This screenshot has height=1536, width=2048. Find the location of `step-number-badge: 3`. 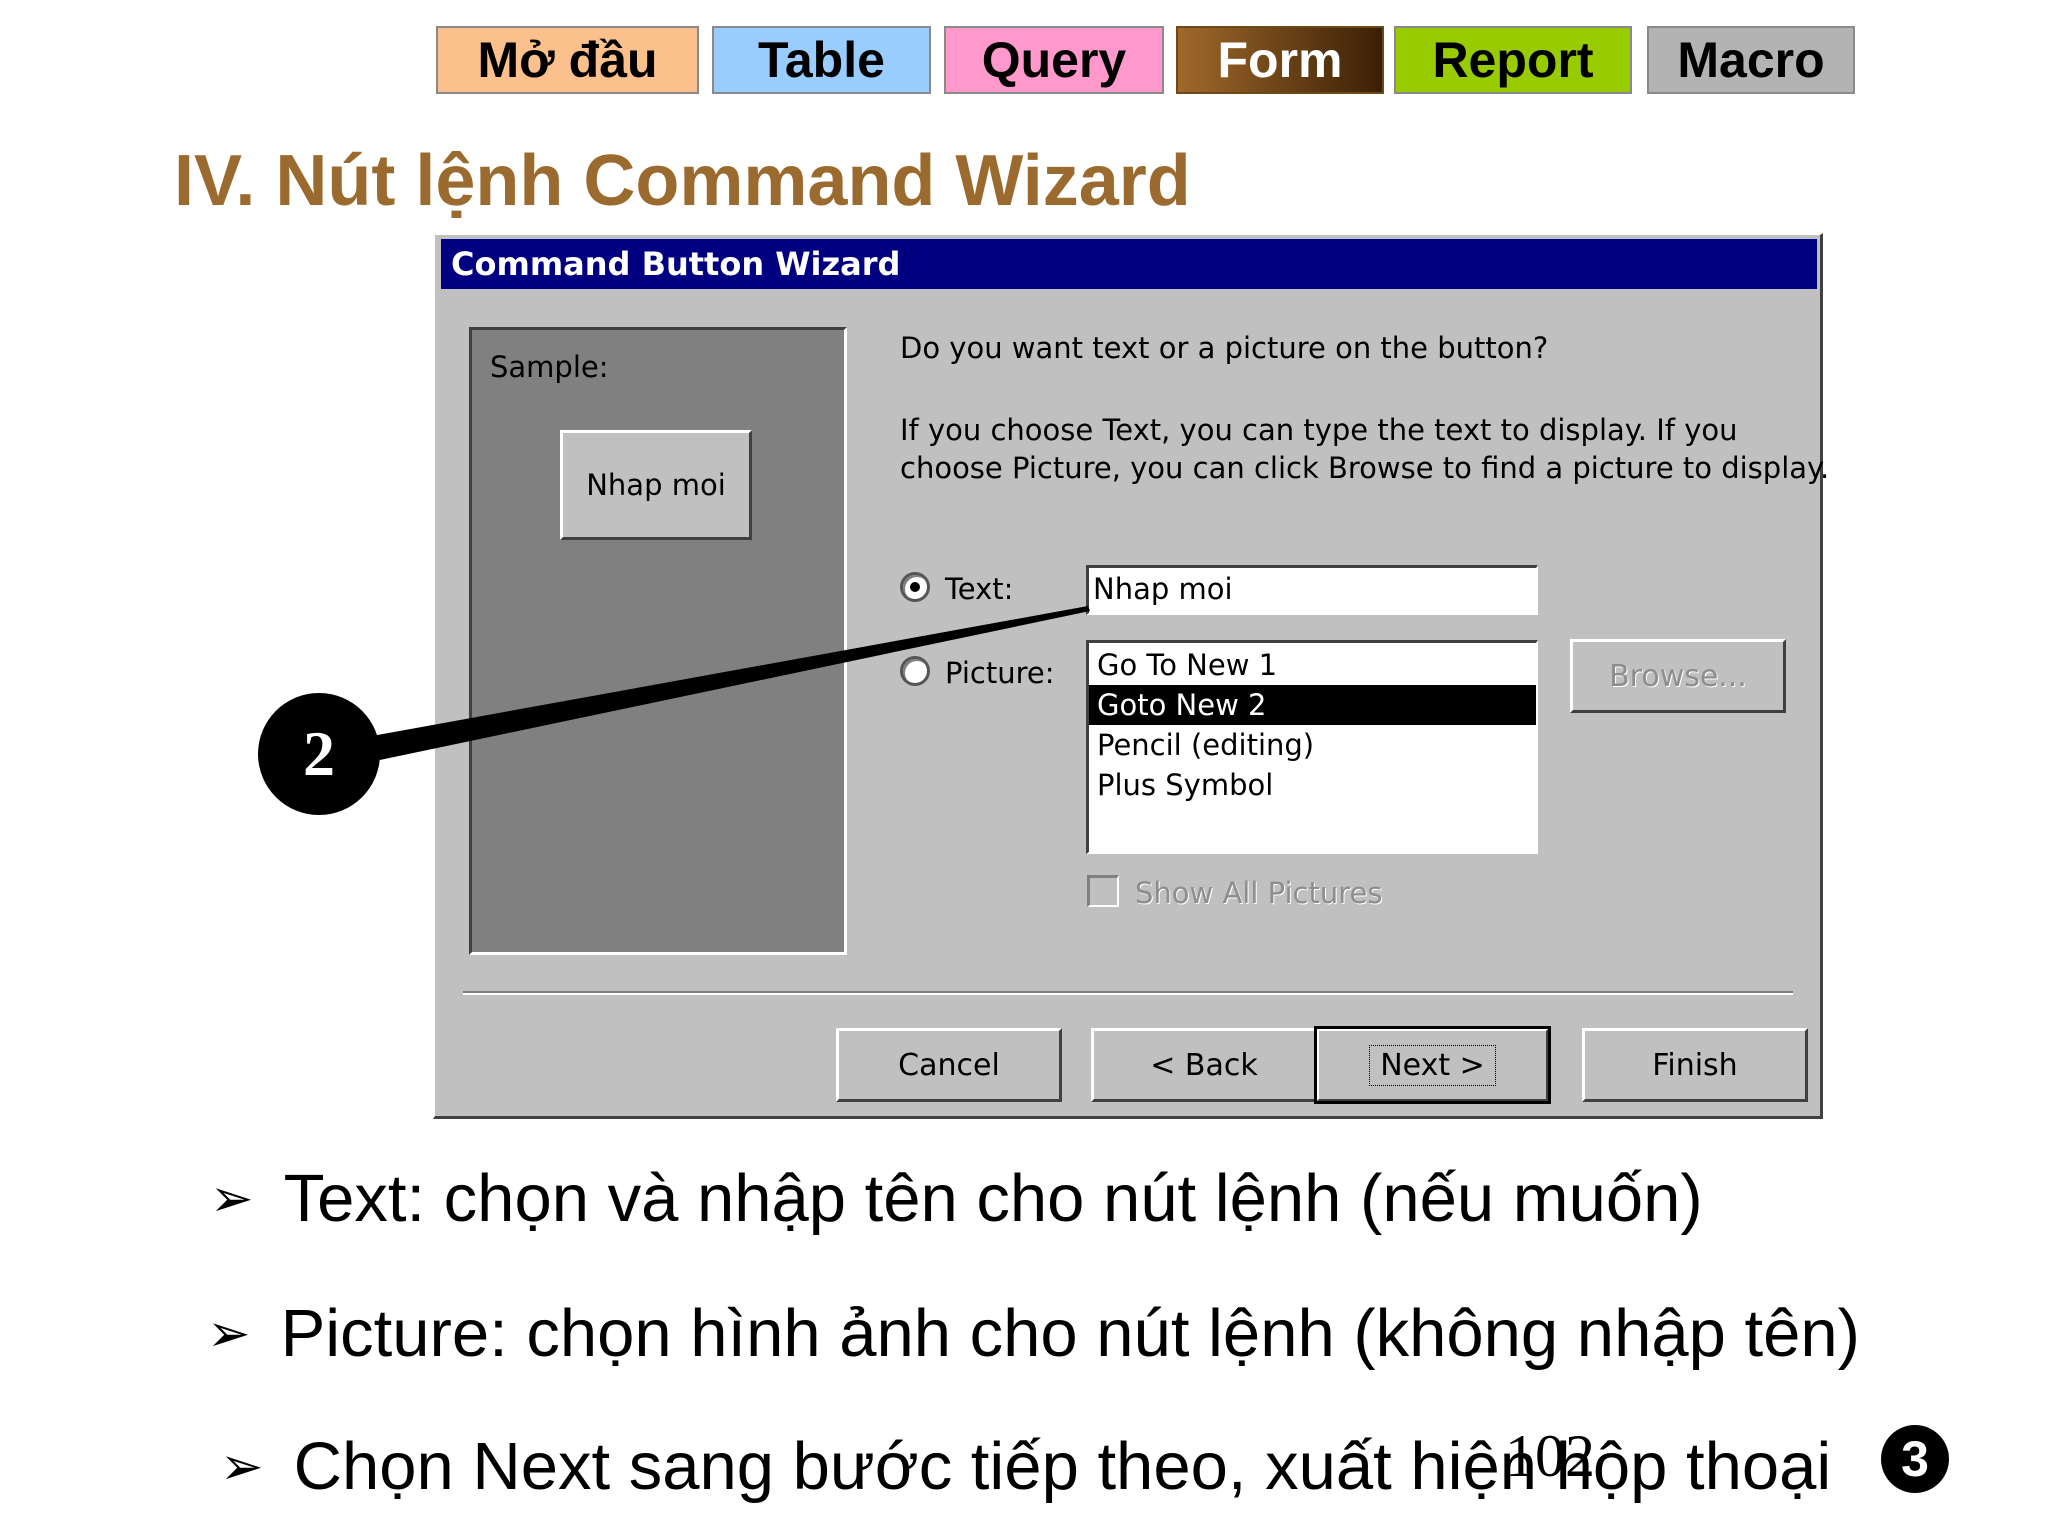

step-number-badge: 3 is located at coordinates (1915, 1459).